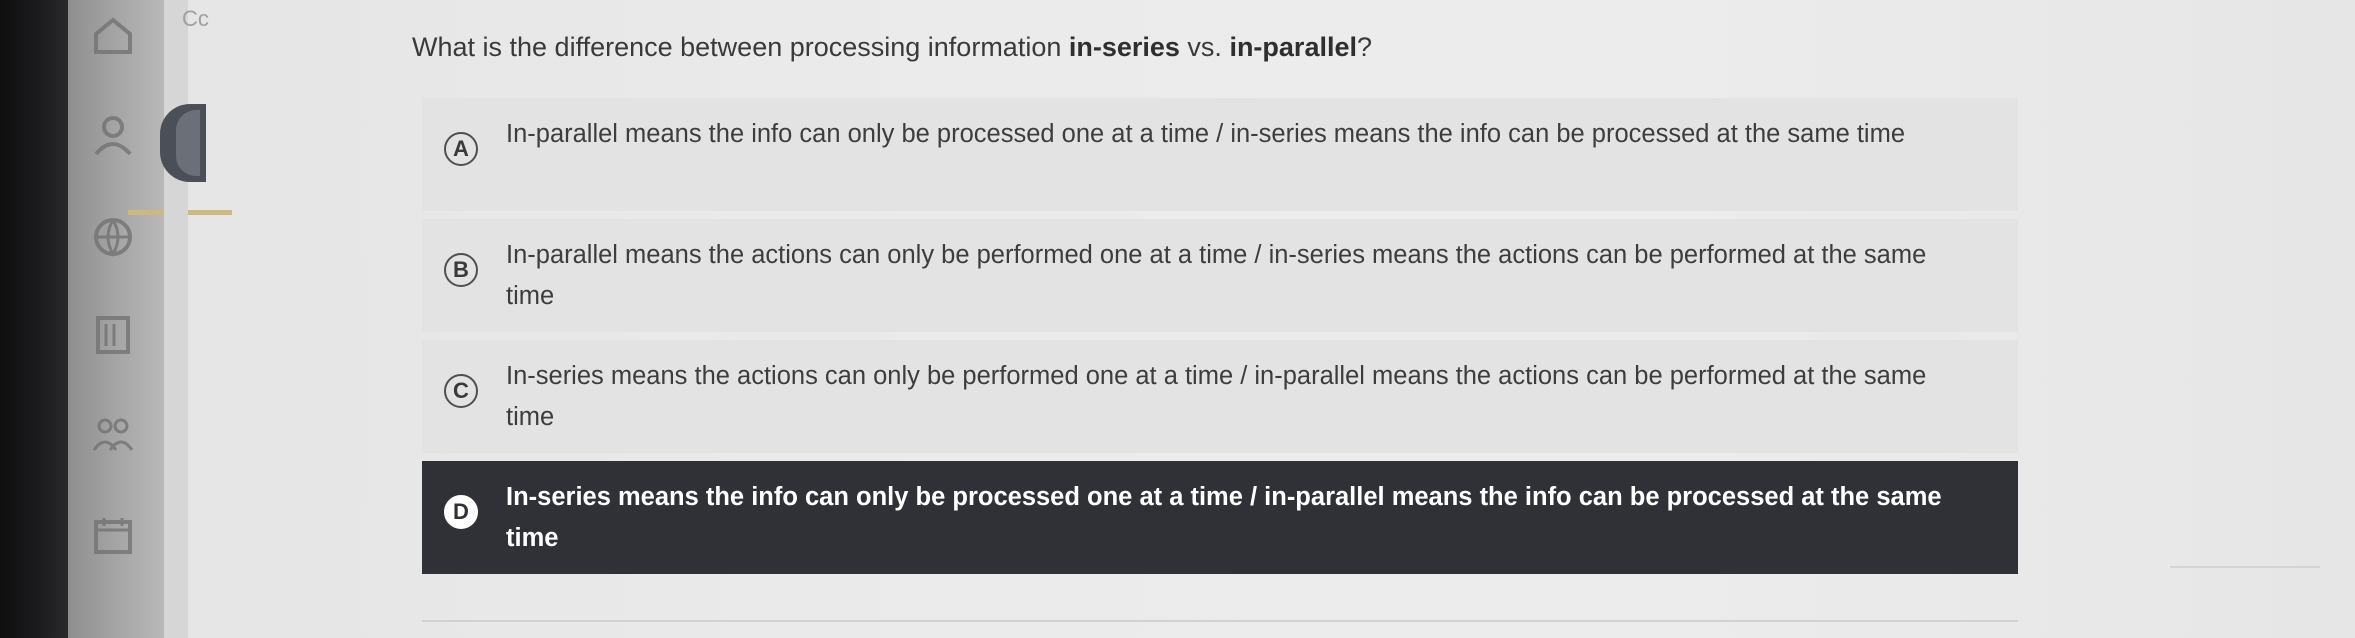 This screenshot has height=638, width=2355. I want to click on option-letter-d: D, so click(461, 512).